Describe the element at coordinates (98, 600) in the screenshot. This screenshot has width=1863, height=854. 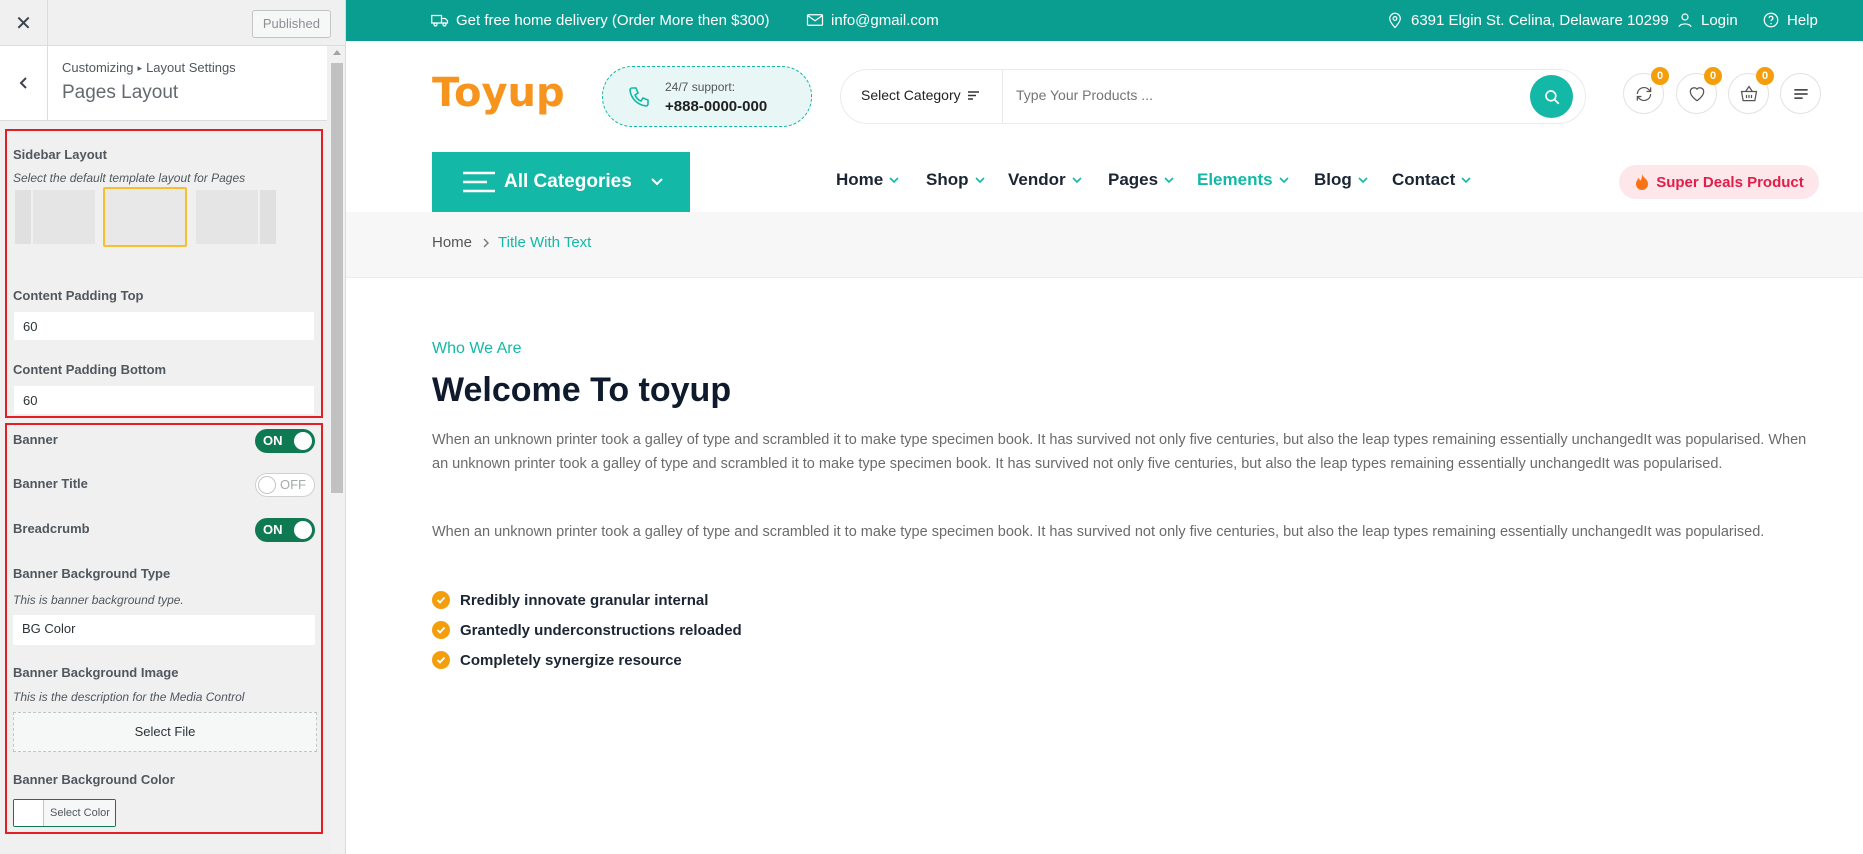
I see `banner-bg-type-description: This is banner background type.` at that location.